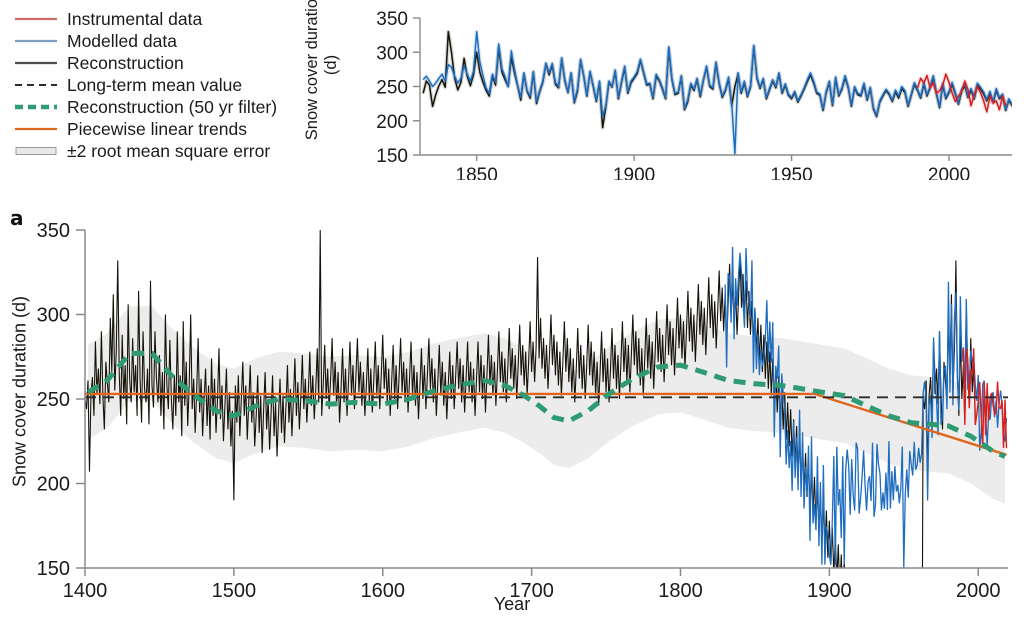 The height and width of the screenshot is (620, 1024). What do you see at coordinates (392, 156) in the screenshot?
I see `inset-y-tick-label: 150` at bounding box center [392, 156].